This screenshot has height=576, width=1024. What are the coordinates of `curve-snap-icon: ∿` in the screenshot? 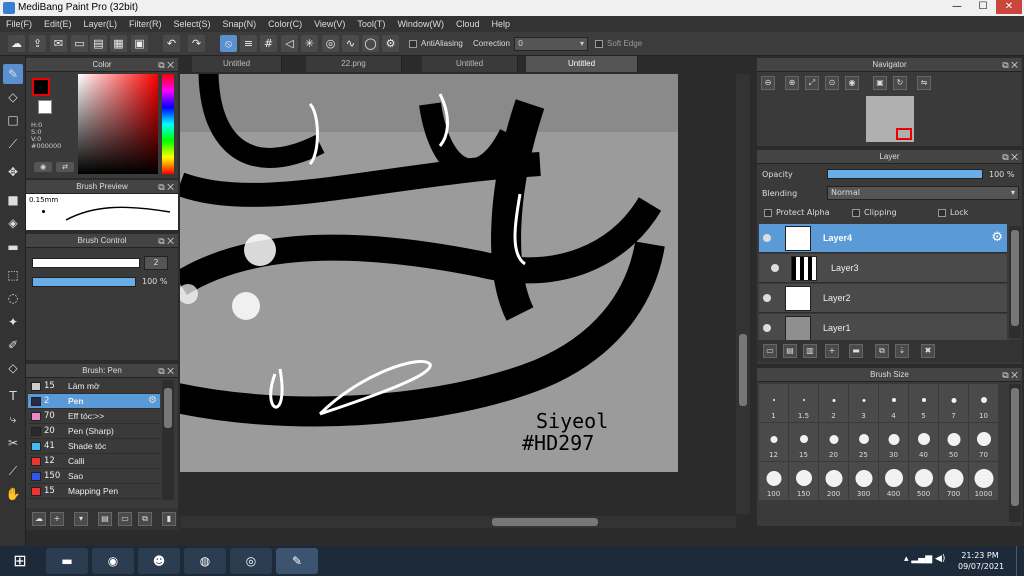 It's located at (350, 43).